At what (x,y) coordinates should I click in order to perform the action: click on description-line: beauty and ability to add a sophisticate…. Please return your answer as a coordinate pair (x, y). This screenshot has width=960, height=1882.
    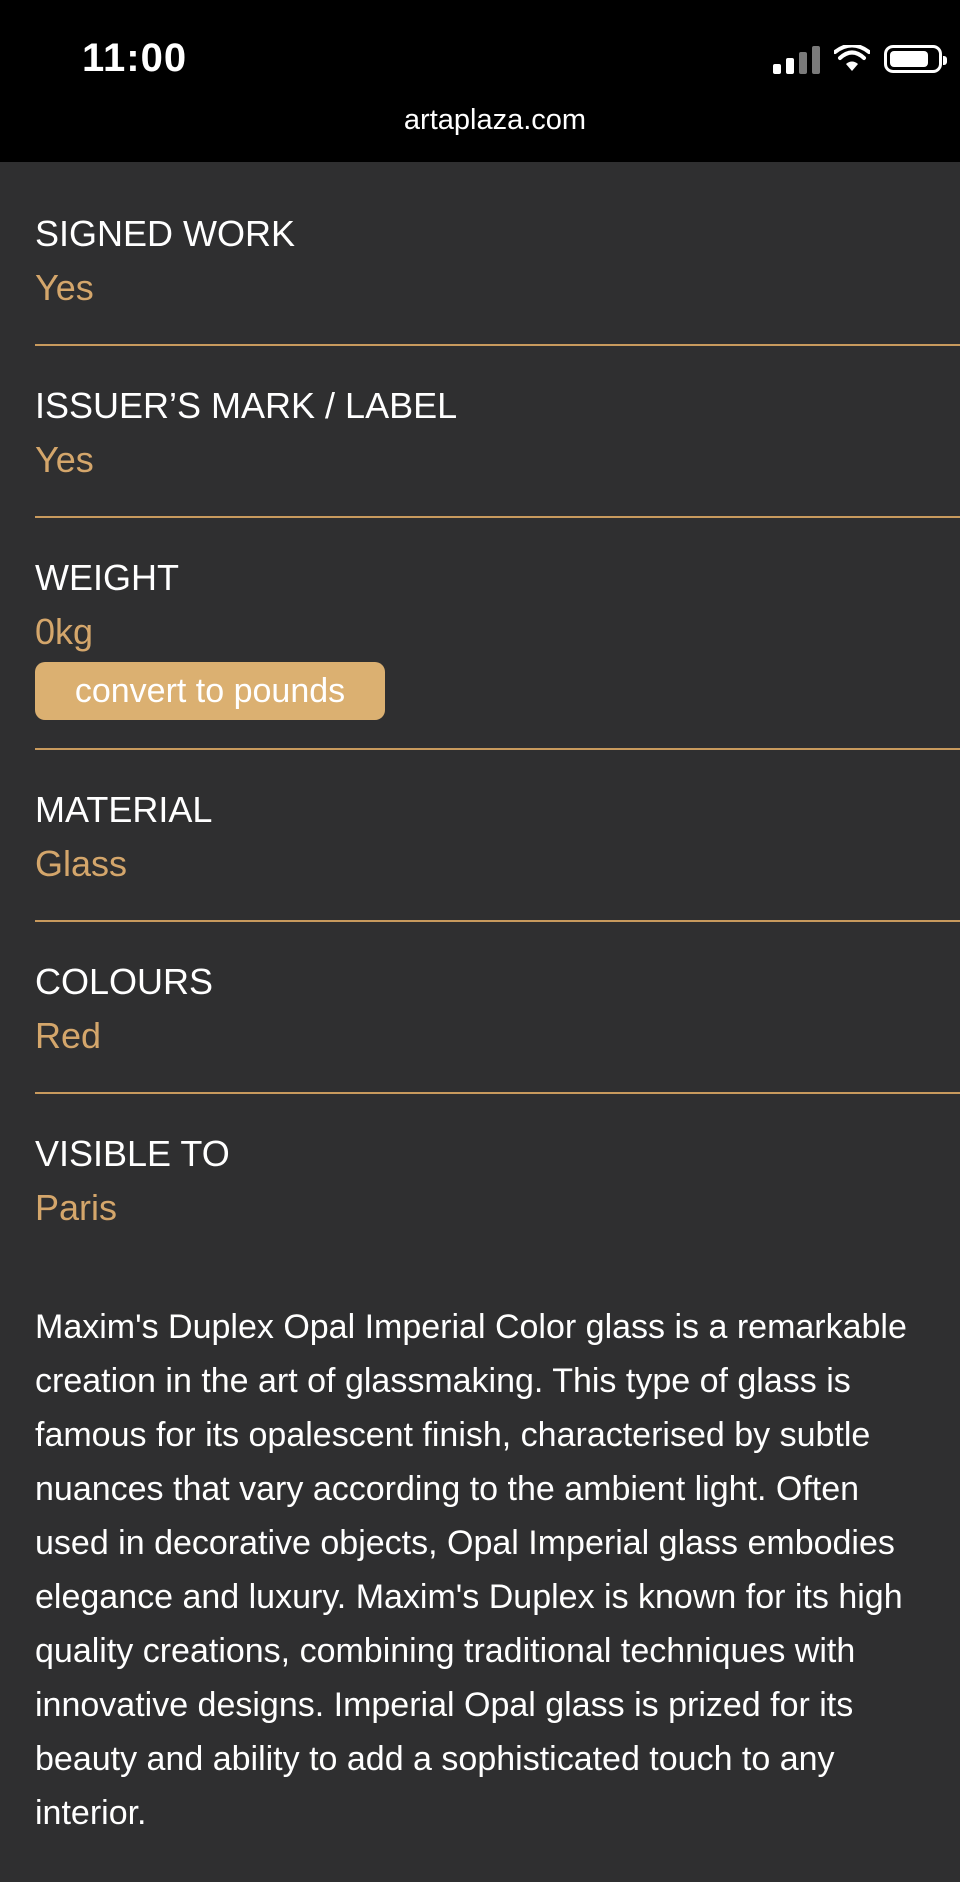
    Looking at the image, I should click on (435, 1759).